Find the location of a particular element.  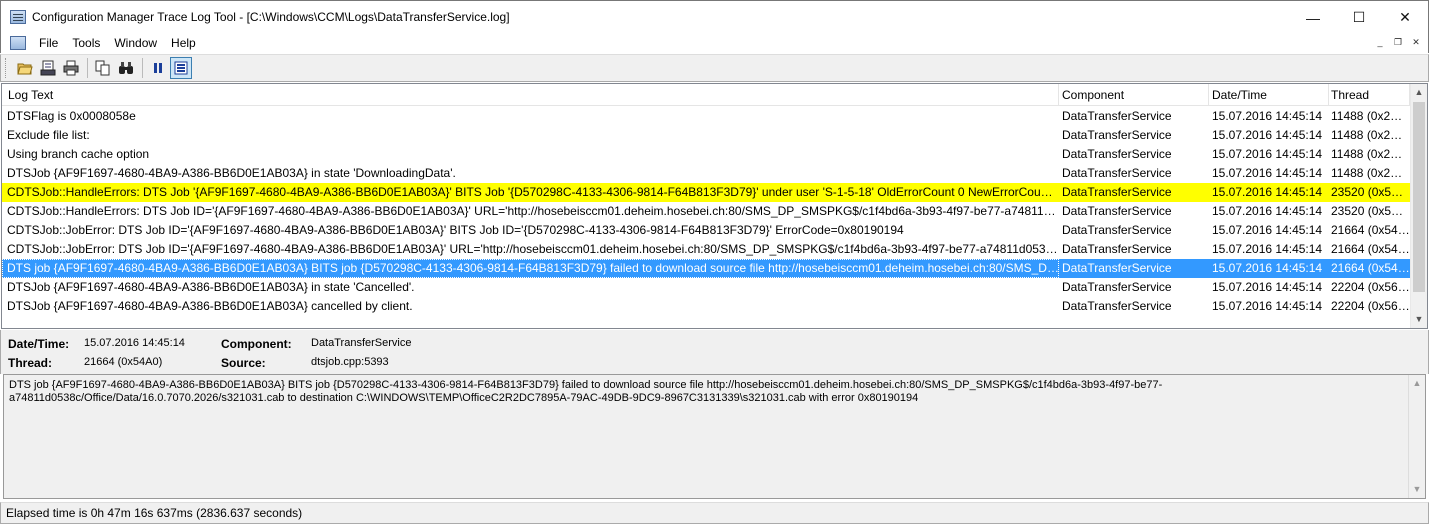

log-grid-scrollbar: ▲ ▼ is located at coordinates (1418, 206).